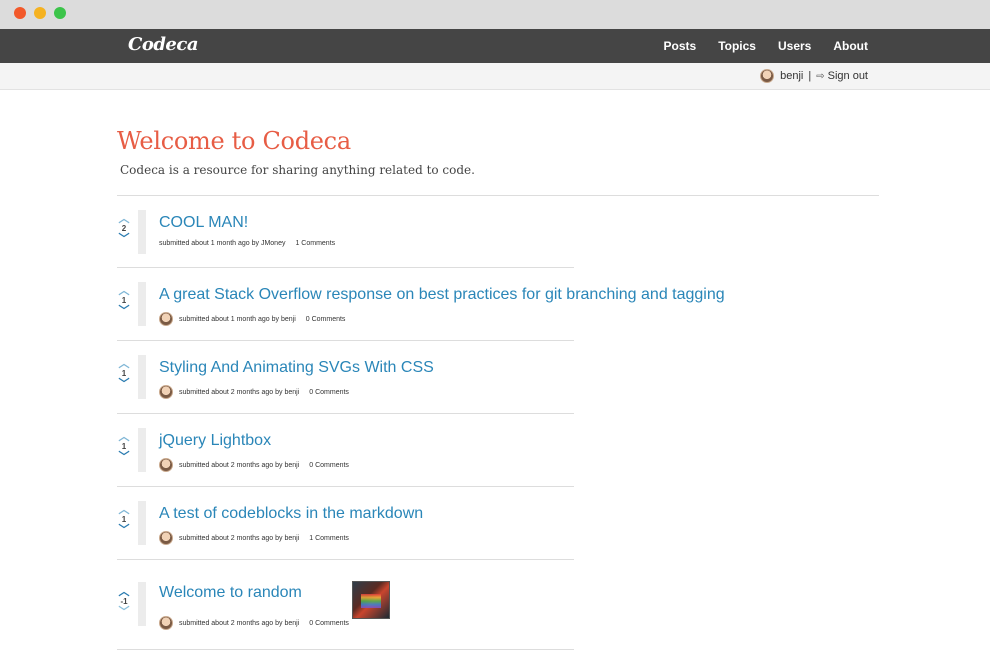  What do you see at coordinates (495, 46) in the screenshot?
I see `navbar: Codeca Posts Topics Users About` at bounding box center [495, 46].